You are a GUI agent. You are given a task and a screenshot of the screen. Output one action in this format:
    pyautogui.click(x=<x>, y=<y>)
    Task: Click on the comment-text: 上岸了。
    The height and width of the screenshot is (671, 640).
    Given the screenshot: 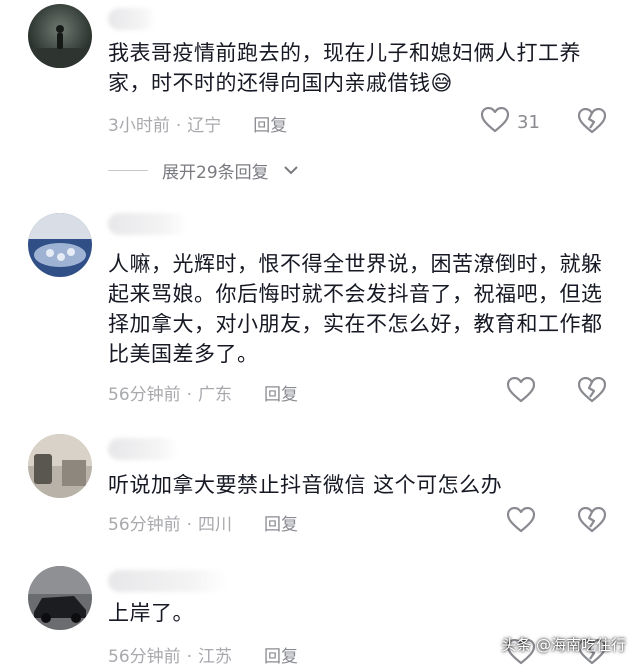 What is the action you would take?
    pyautogui.click(x=151, y=613)
    